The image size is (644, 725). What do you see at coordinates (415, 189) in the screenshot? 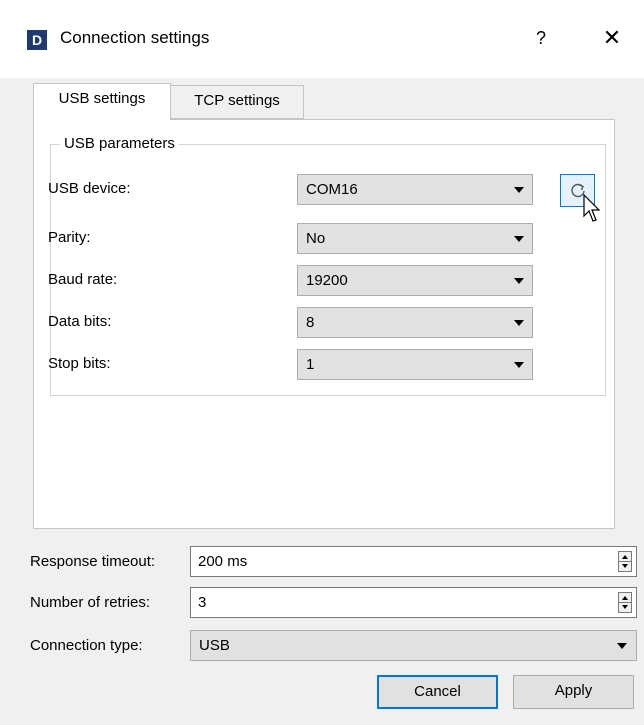
I see `usb-device-select: COM16` at bounding box center [415, 189].